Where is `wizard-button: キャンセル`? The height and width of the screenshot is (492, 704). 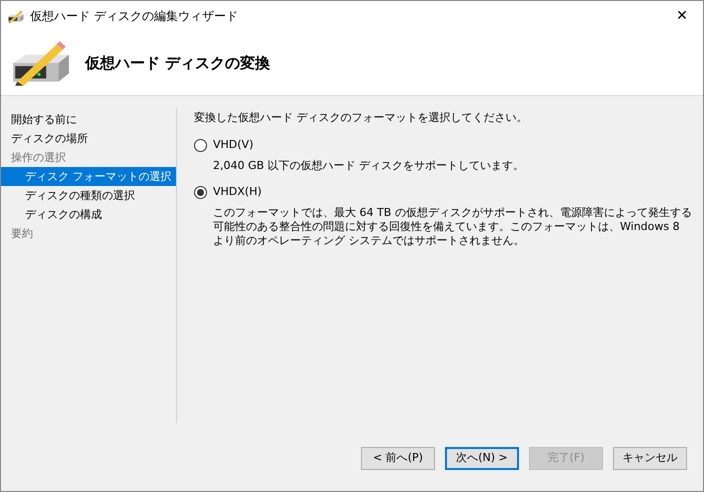
wizard-button: キャンセル is located at coordinates (650, 458).